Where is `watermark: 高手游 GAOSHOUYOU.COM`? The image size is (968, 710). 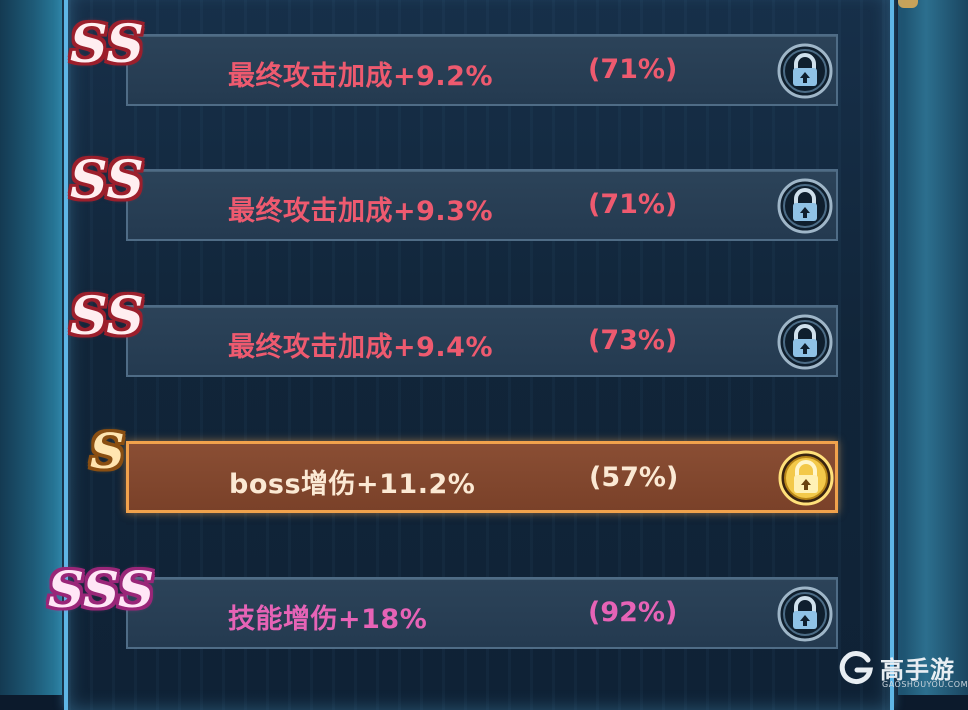 watermark: 高手游 GAOSHOUYOU.COM is located at coordinates (903, 670).